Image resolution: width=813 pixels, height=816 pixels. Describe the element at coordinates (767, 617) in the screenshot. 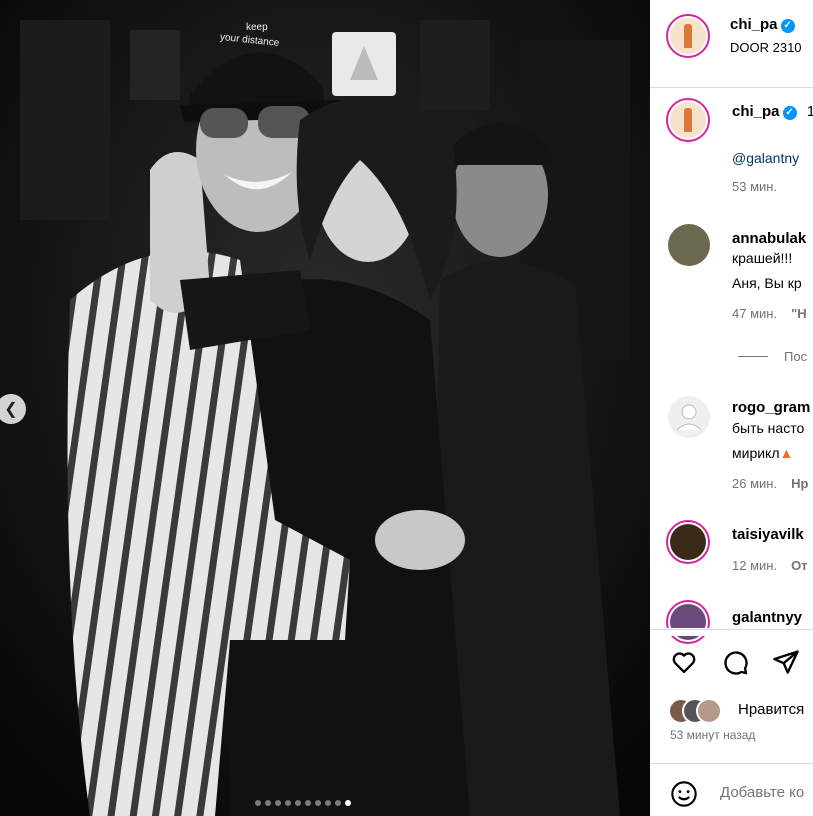

I see `comment-username: galantnyy` at that location.